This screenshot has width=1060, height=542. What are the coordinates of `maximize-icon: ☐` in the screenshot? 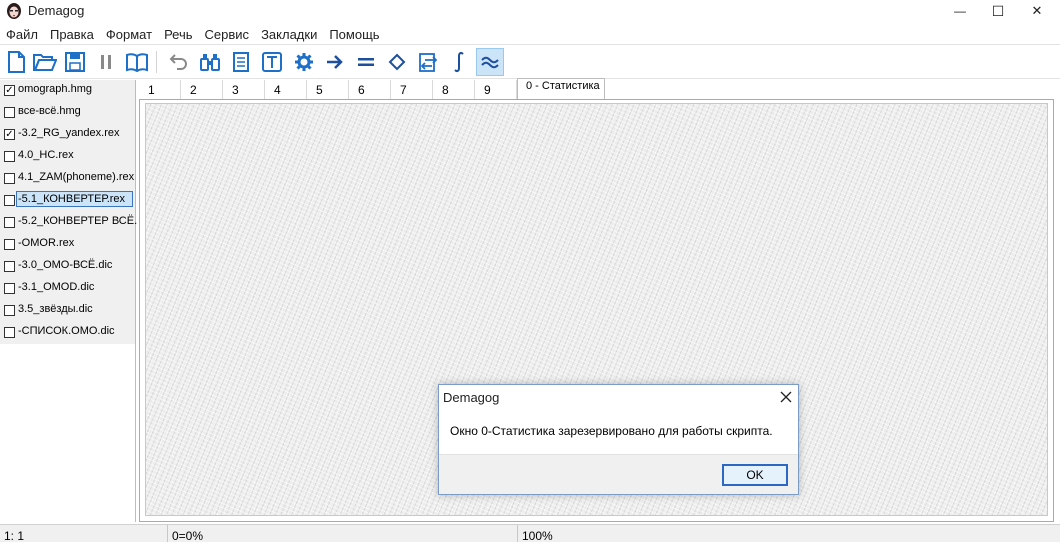 It's located at (998, 10).